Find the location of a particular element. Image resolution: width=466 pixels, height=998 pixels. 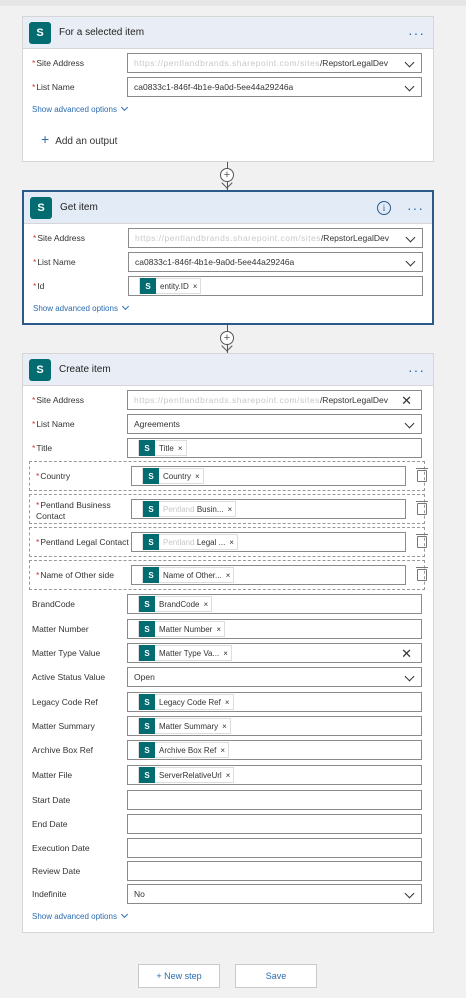

new-step-button: + New step is located at coordinates (179, 976).